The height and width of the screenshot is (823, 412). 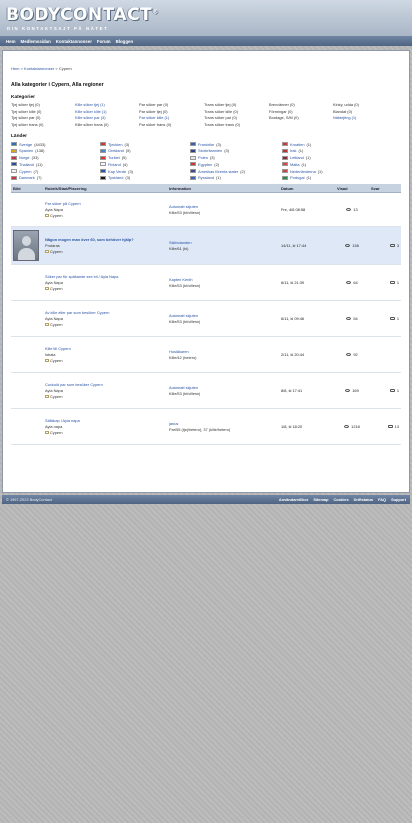 I want to click on country-item: Kap Verde (3), so click(x=145, y=171).